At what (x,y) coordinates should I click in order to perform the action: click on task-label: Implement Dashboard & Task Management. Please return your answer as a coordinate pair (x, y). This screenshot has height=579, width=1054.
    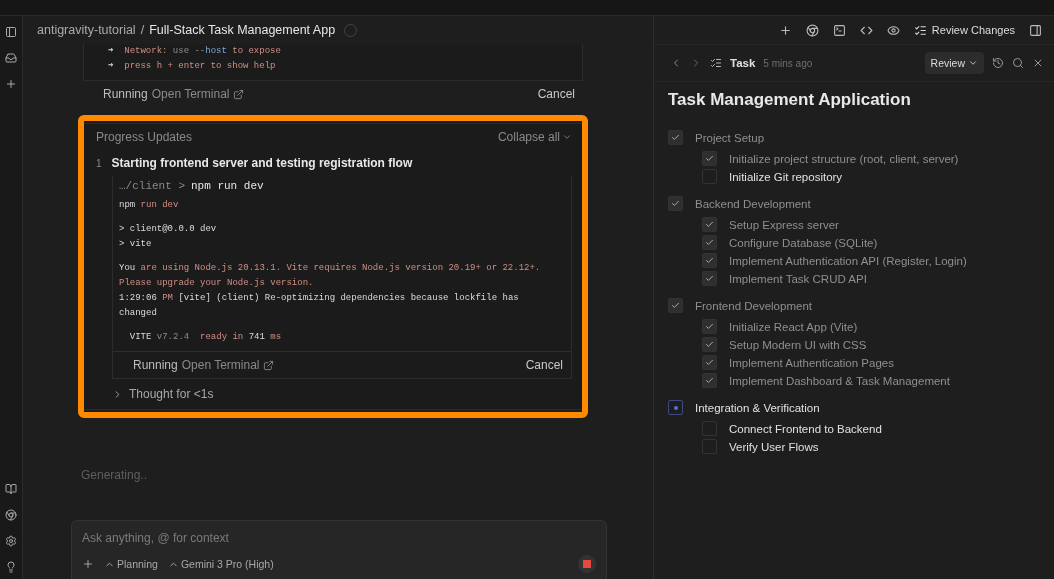
    Looking at the image, I should click on (839, 380).